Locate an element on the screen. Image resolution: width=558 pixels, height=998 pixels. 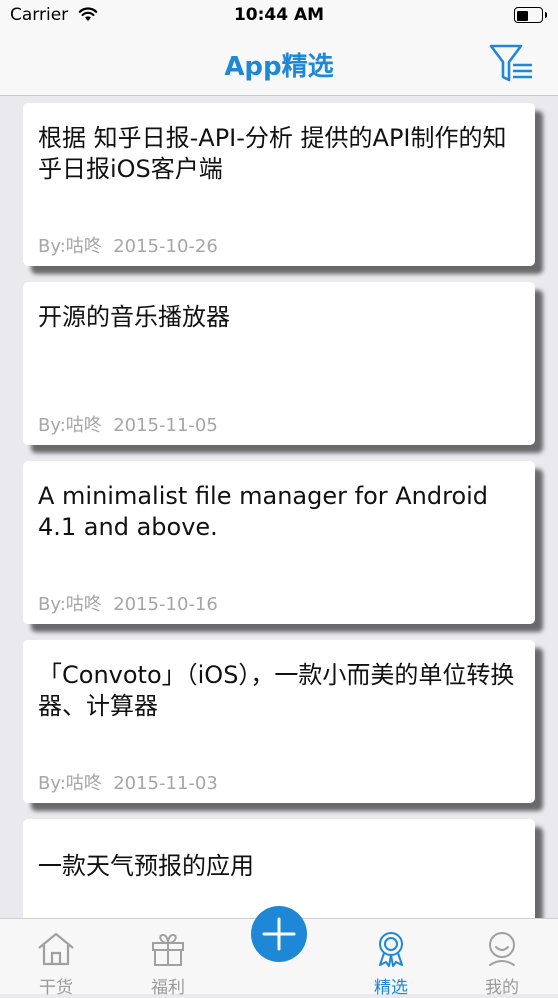
tab-label: 干货 is located at coordinates (56, 988).